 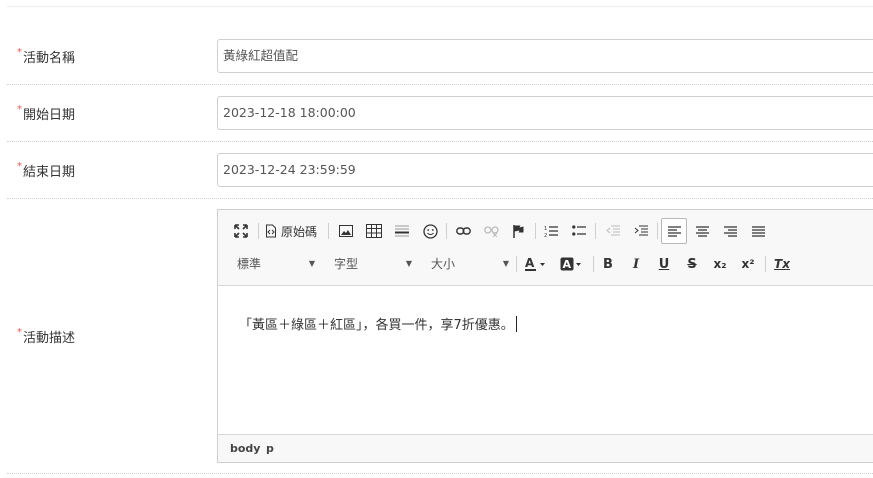 I want to click on end-date-input: 2023-12-24 23:59:59, so click(x=545, y=170).